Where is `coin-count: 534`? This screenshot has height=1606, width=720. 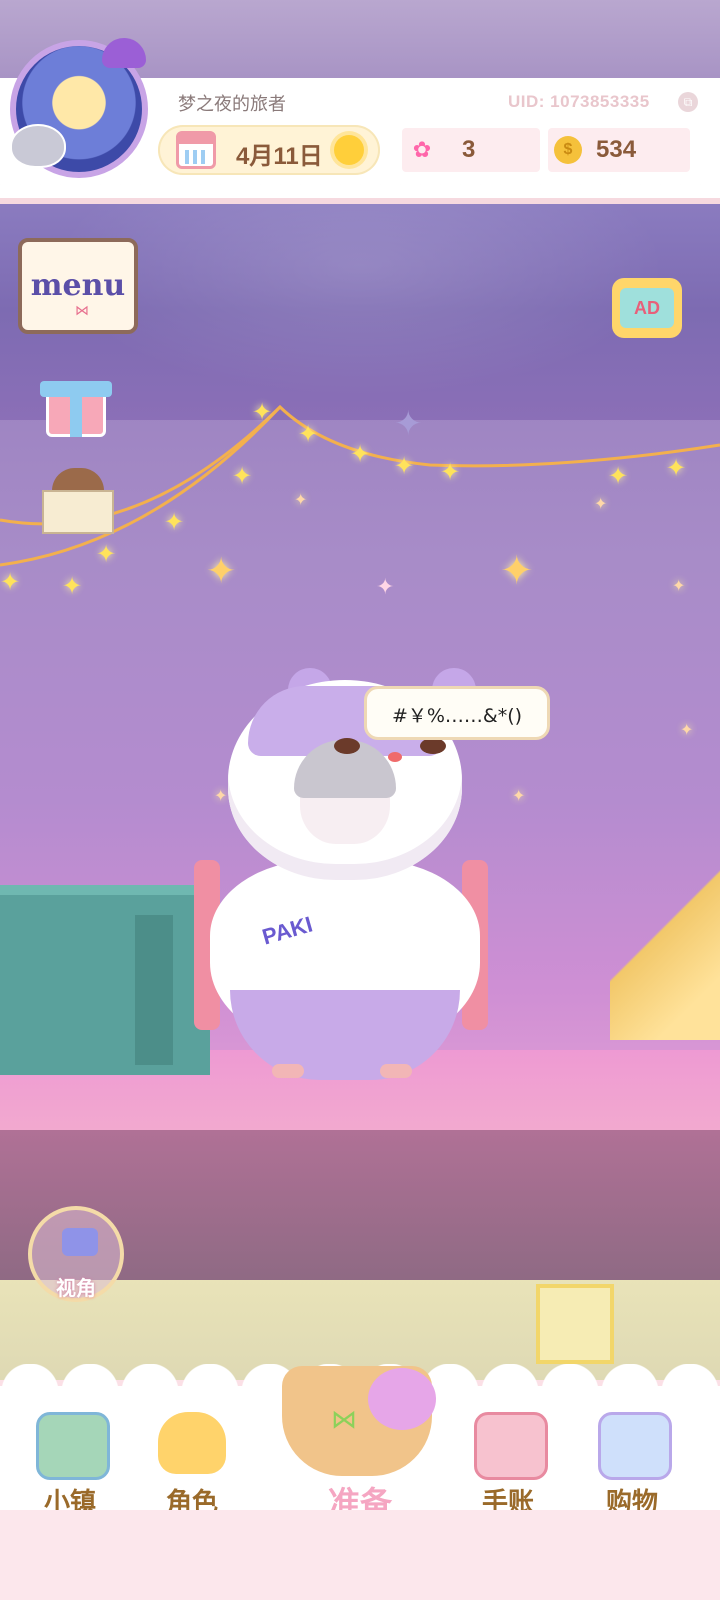 coin-count: 534 is located at coordinates (616, 149).